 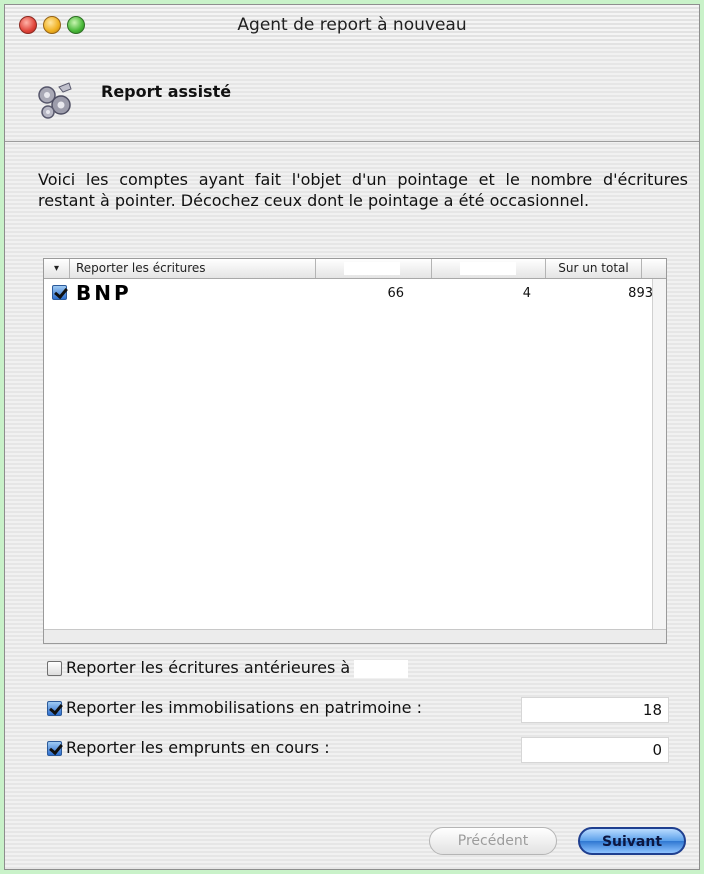 What do you see at coordinates (526, 293) in the screenshot?
I see `cell-col3: 4` at bounding box center [526, 293].